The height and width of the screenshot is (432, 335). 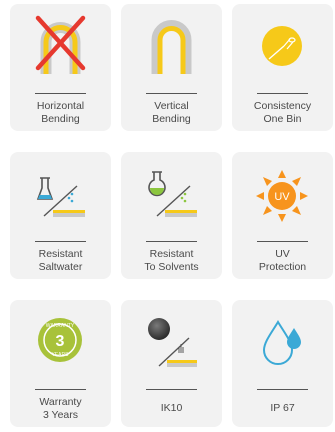 I want to click on feature-label: Horizontal Bending, so click(x=60, y=113).